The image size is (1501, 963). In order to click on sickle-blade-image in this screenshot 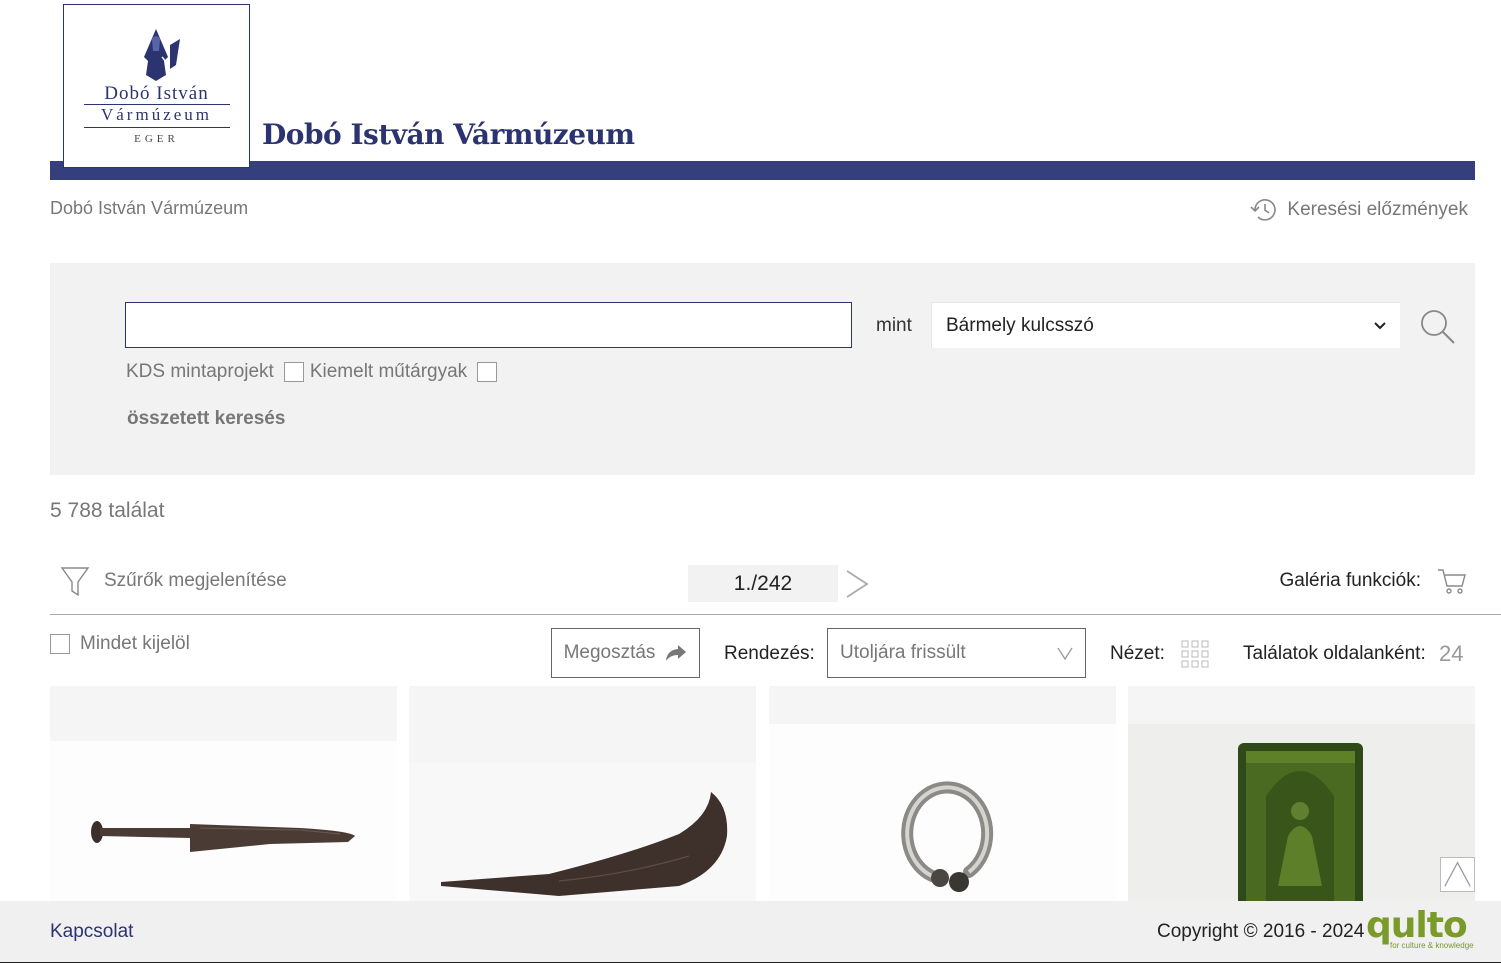, I will do `click(584, 844)`.